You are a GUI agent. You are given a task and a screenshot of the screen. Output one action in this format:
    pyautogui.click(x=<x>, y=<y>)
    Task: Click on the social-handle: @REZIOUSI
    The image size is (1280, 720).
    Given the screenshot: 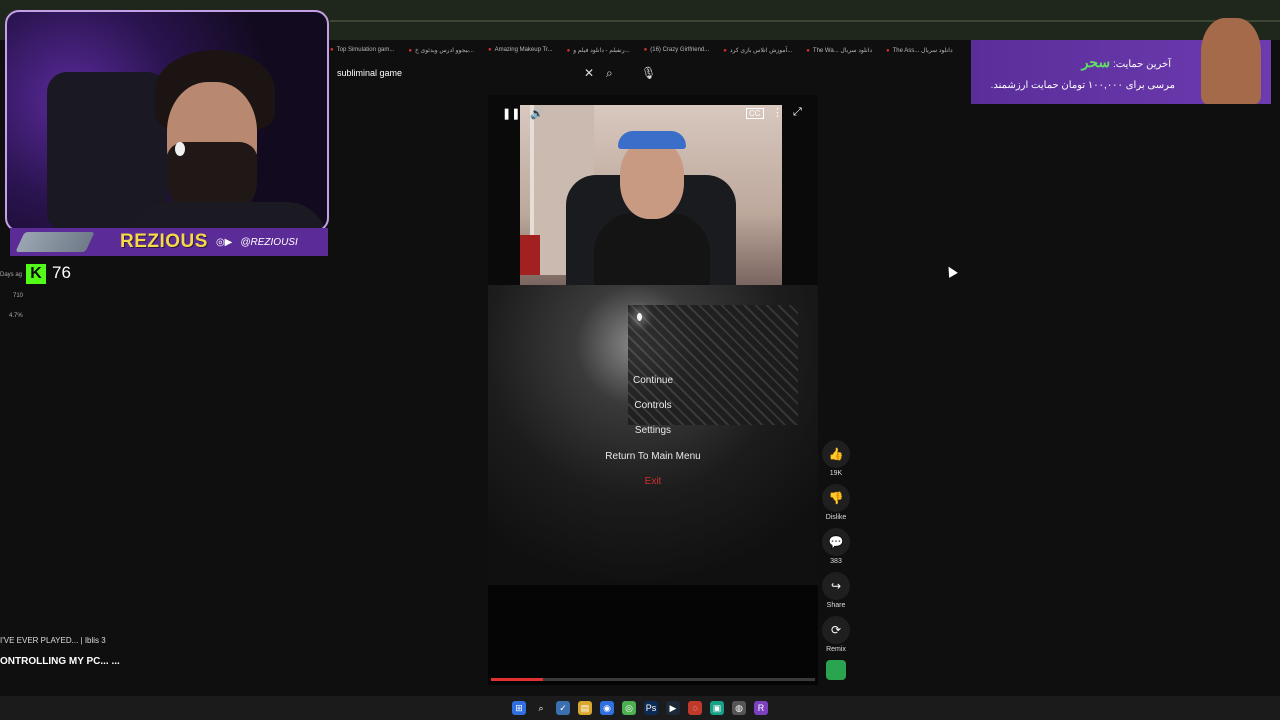 What is the action you would take?
    pyautogui.click(x=269, y=242)
    